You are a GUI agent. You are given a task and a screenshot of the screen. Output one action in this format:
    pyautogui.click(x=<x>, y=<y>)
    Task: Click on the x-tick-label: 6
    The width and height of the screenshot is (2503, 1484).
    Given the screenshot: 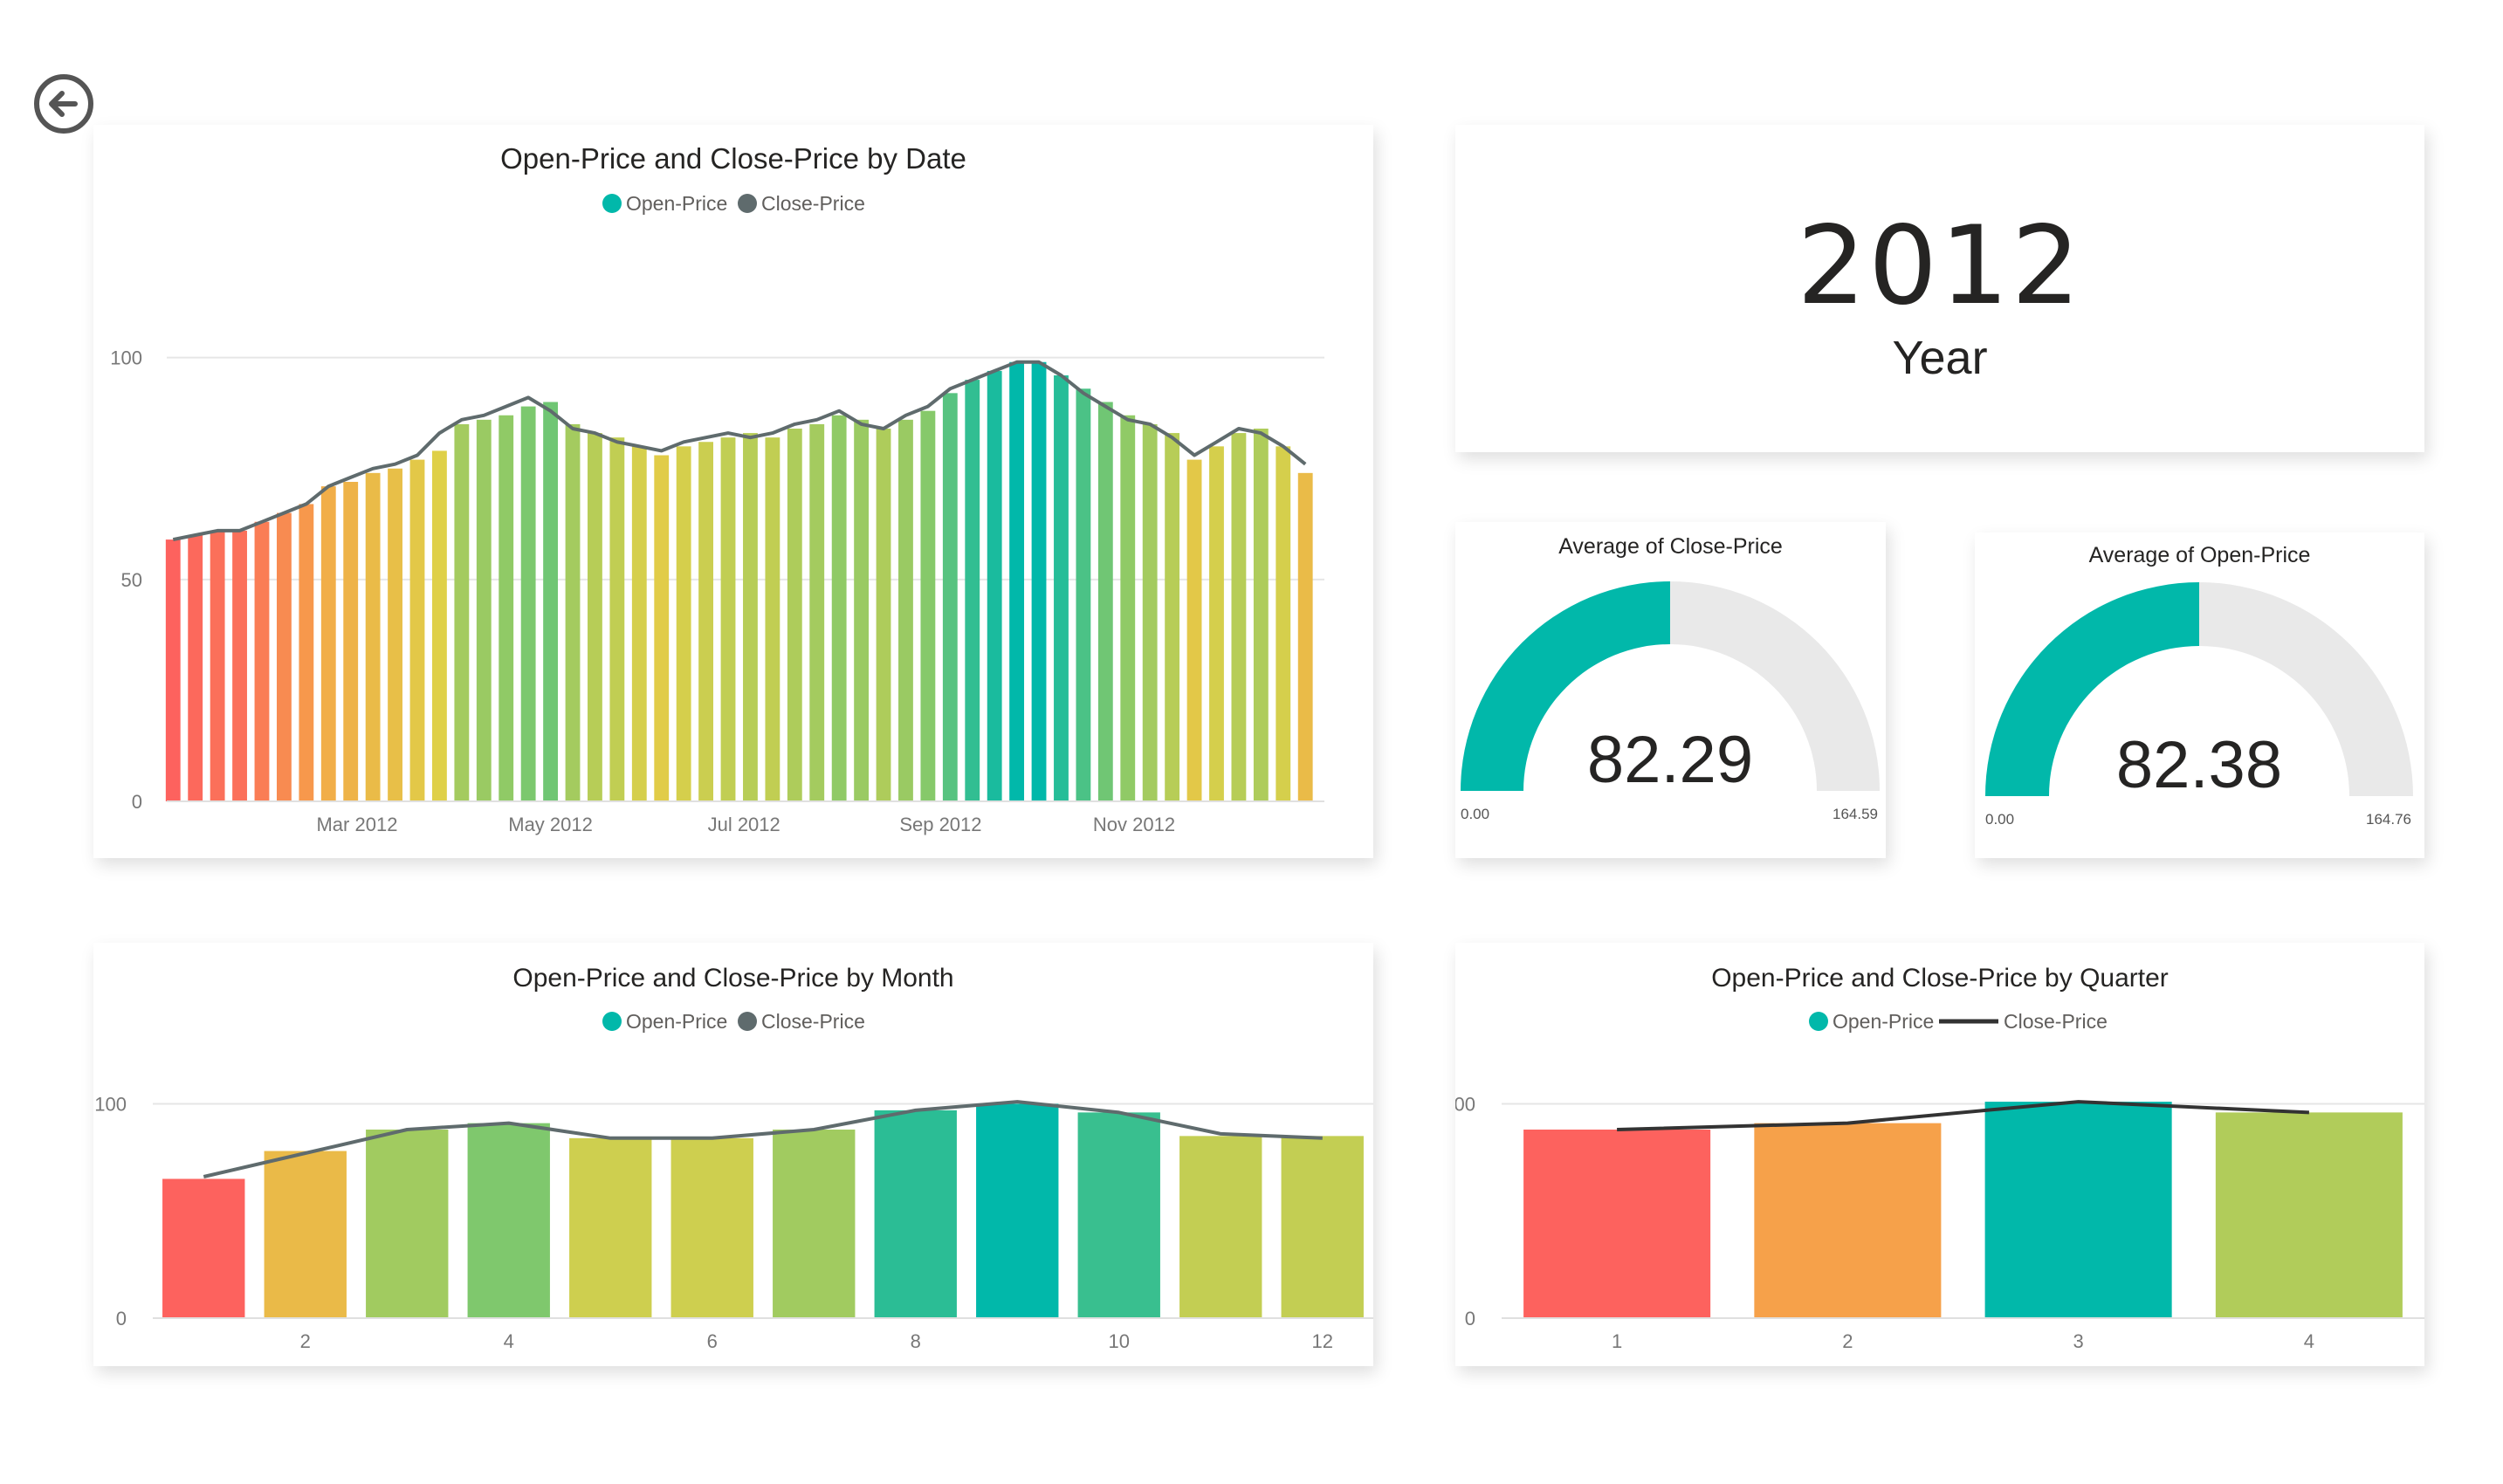 What is the action you would take?
    pyautogui.click(x=712, y=1341)
    